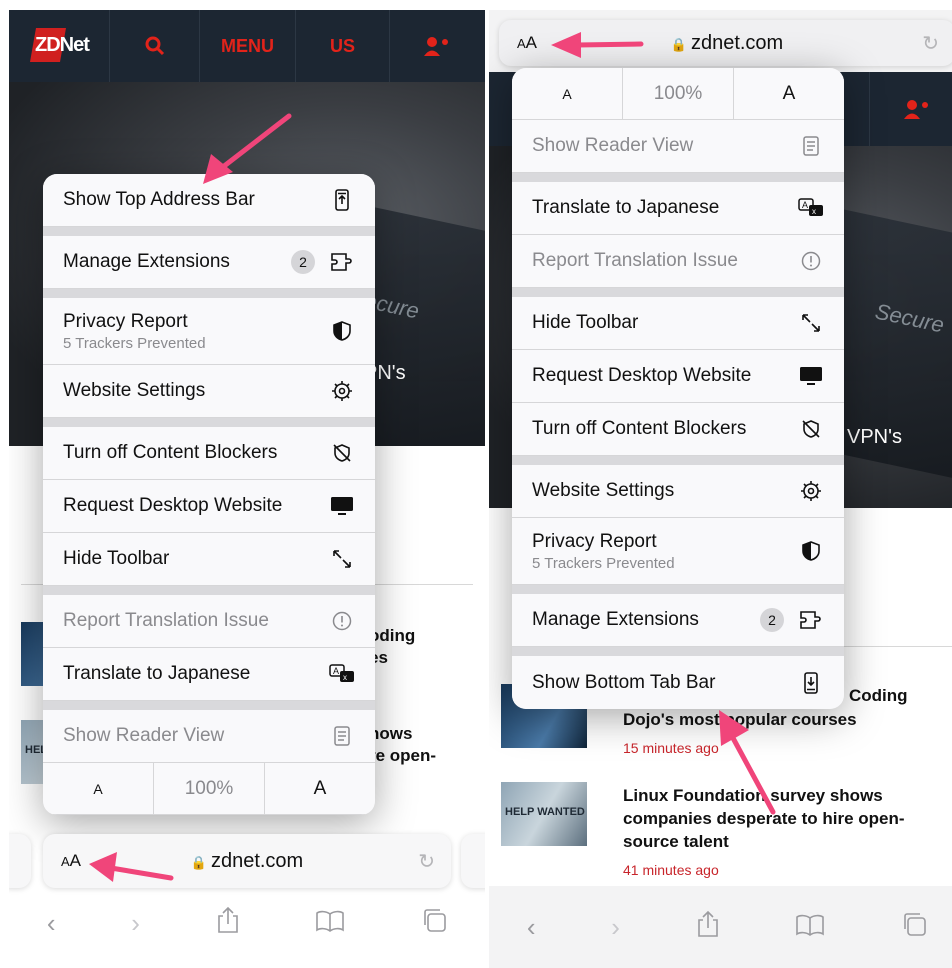 Image resolution: width=952 pixels, height=968 pixels. Describe the element at coordinates (342, 46) in the screenshot. I see `region-link: US` at that location.